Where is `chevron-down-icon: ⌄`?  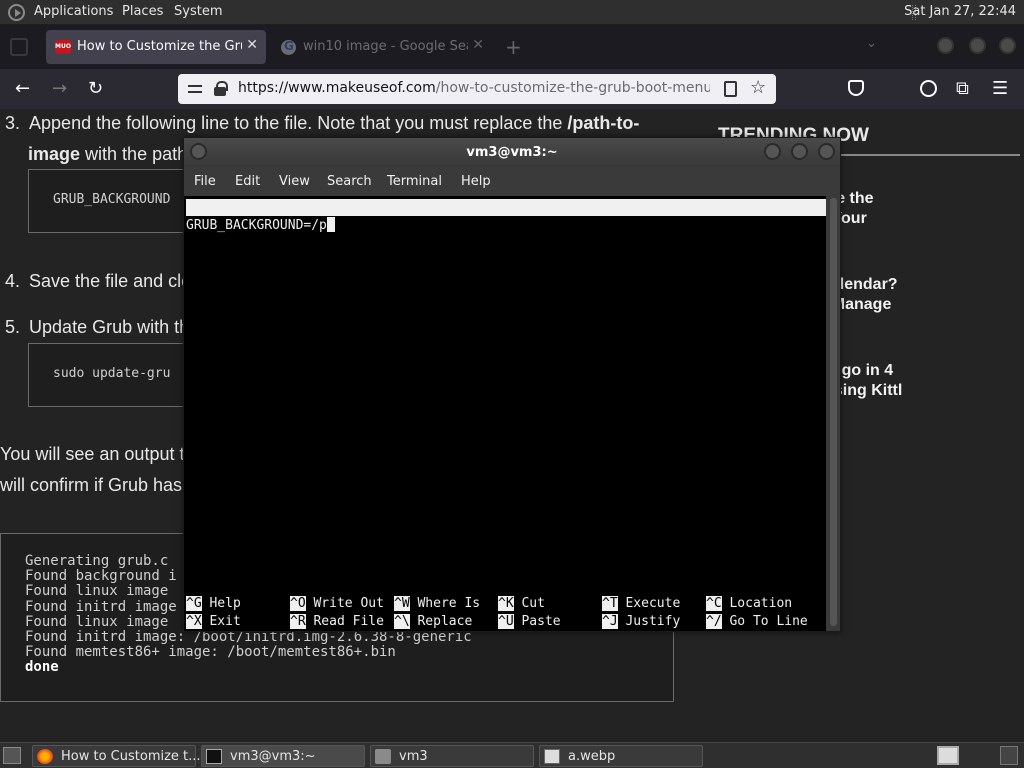 chevron-down-icon: ⌄ is located at coordinates (871, 43).